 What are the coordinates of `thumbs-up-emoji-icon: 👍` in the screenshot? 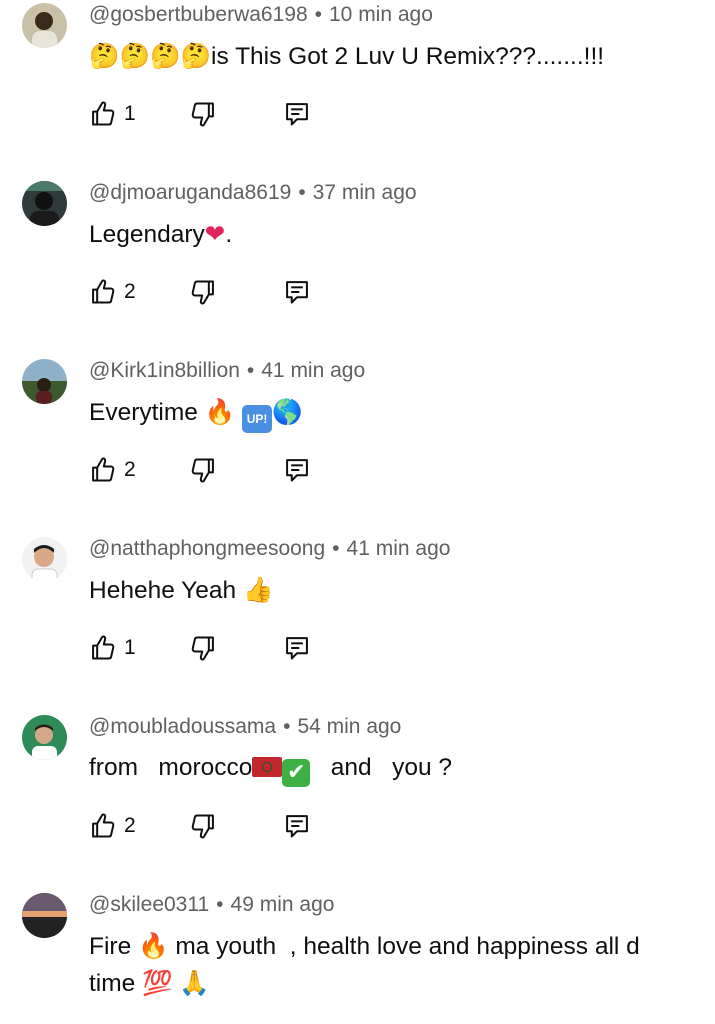 It's located at (258, 589).